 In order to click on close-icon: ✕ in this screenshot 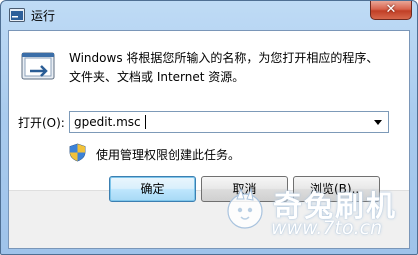, I will do `click(391, 9)`.